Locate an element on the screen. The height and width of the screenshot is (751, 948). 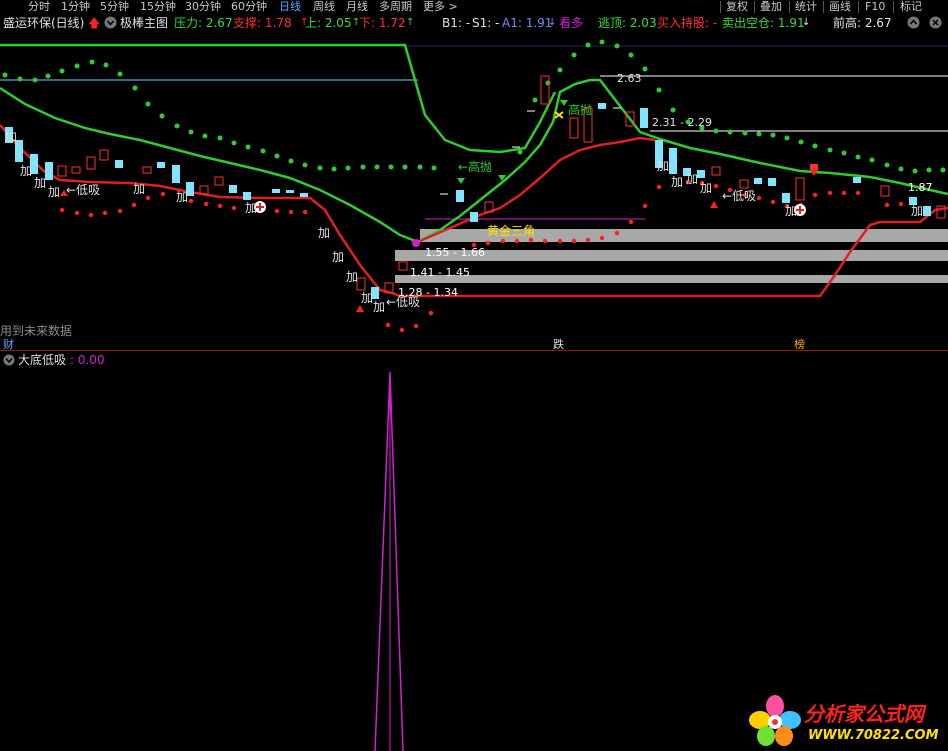
price-level-label: 2.63 is located at coordinates (629, 78).